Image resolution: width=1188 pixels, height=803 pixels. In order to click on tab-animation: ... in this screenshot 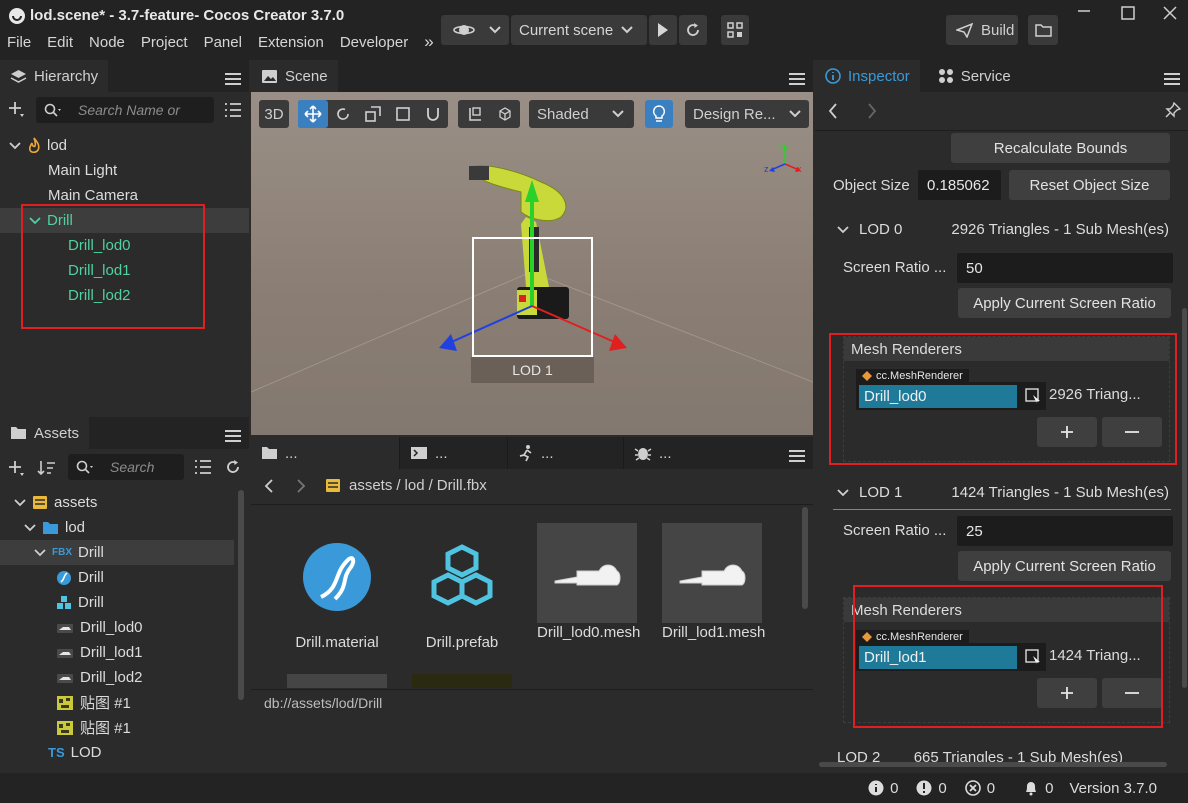, I will do `click(565, 453)`.